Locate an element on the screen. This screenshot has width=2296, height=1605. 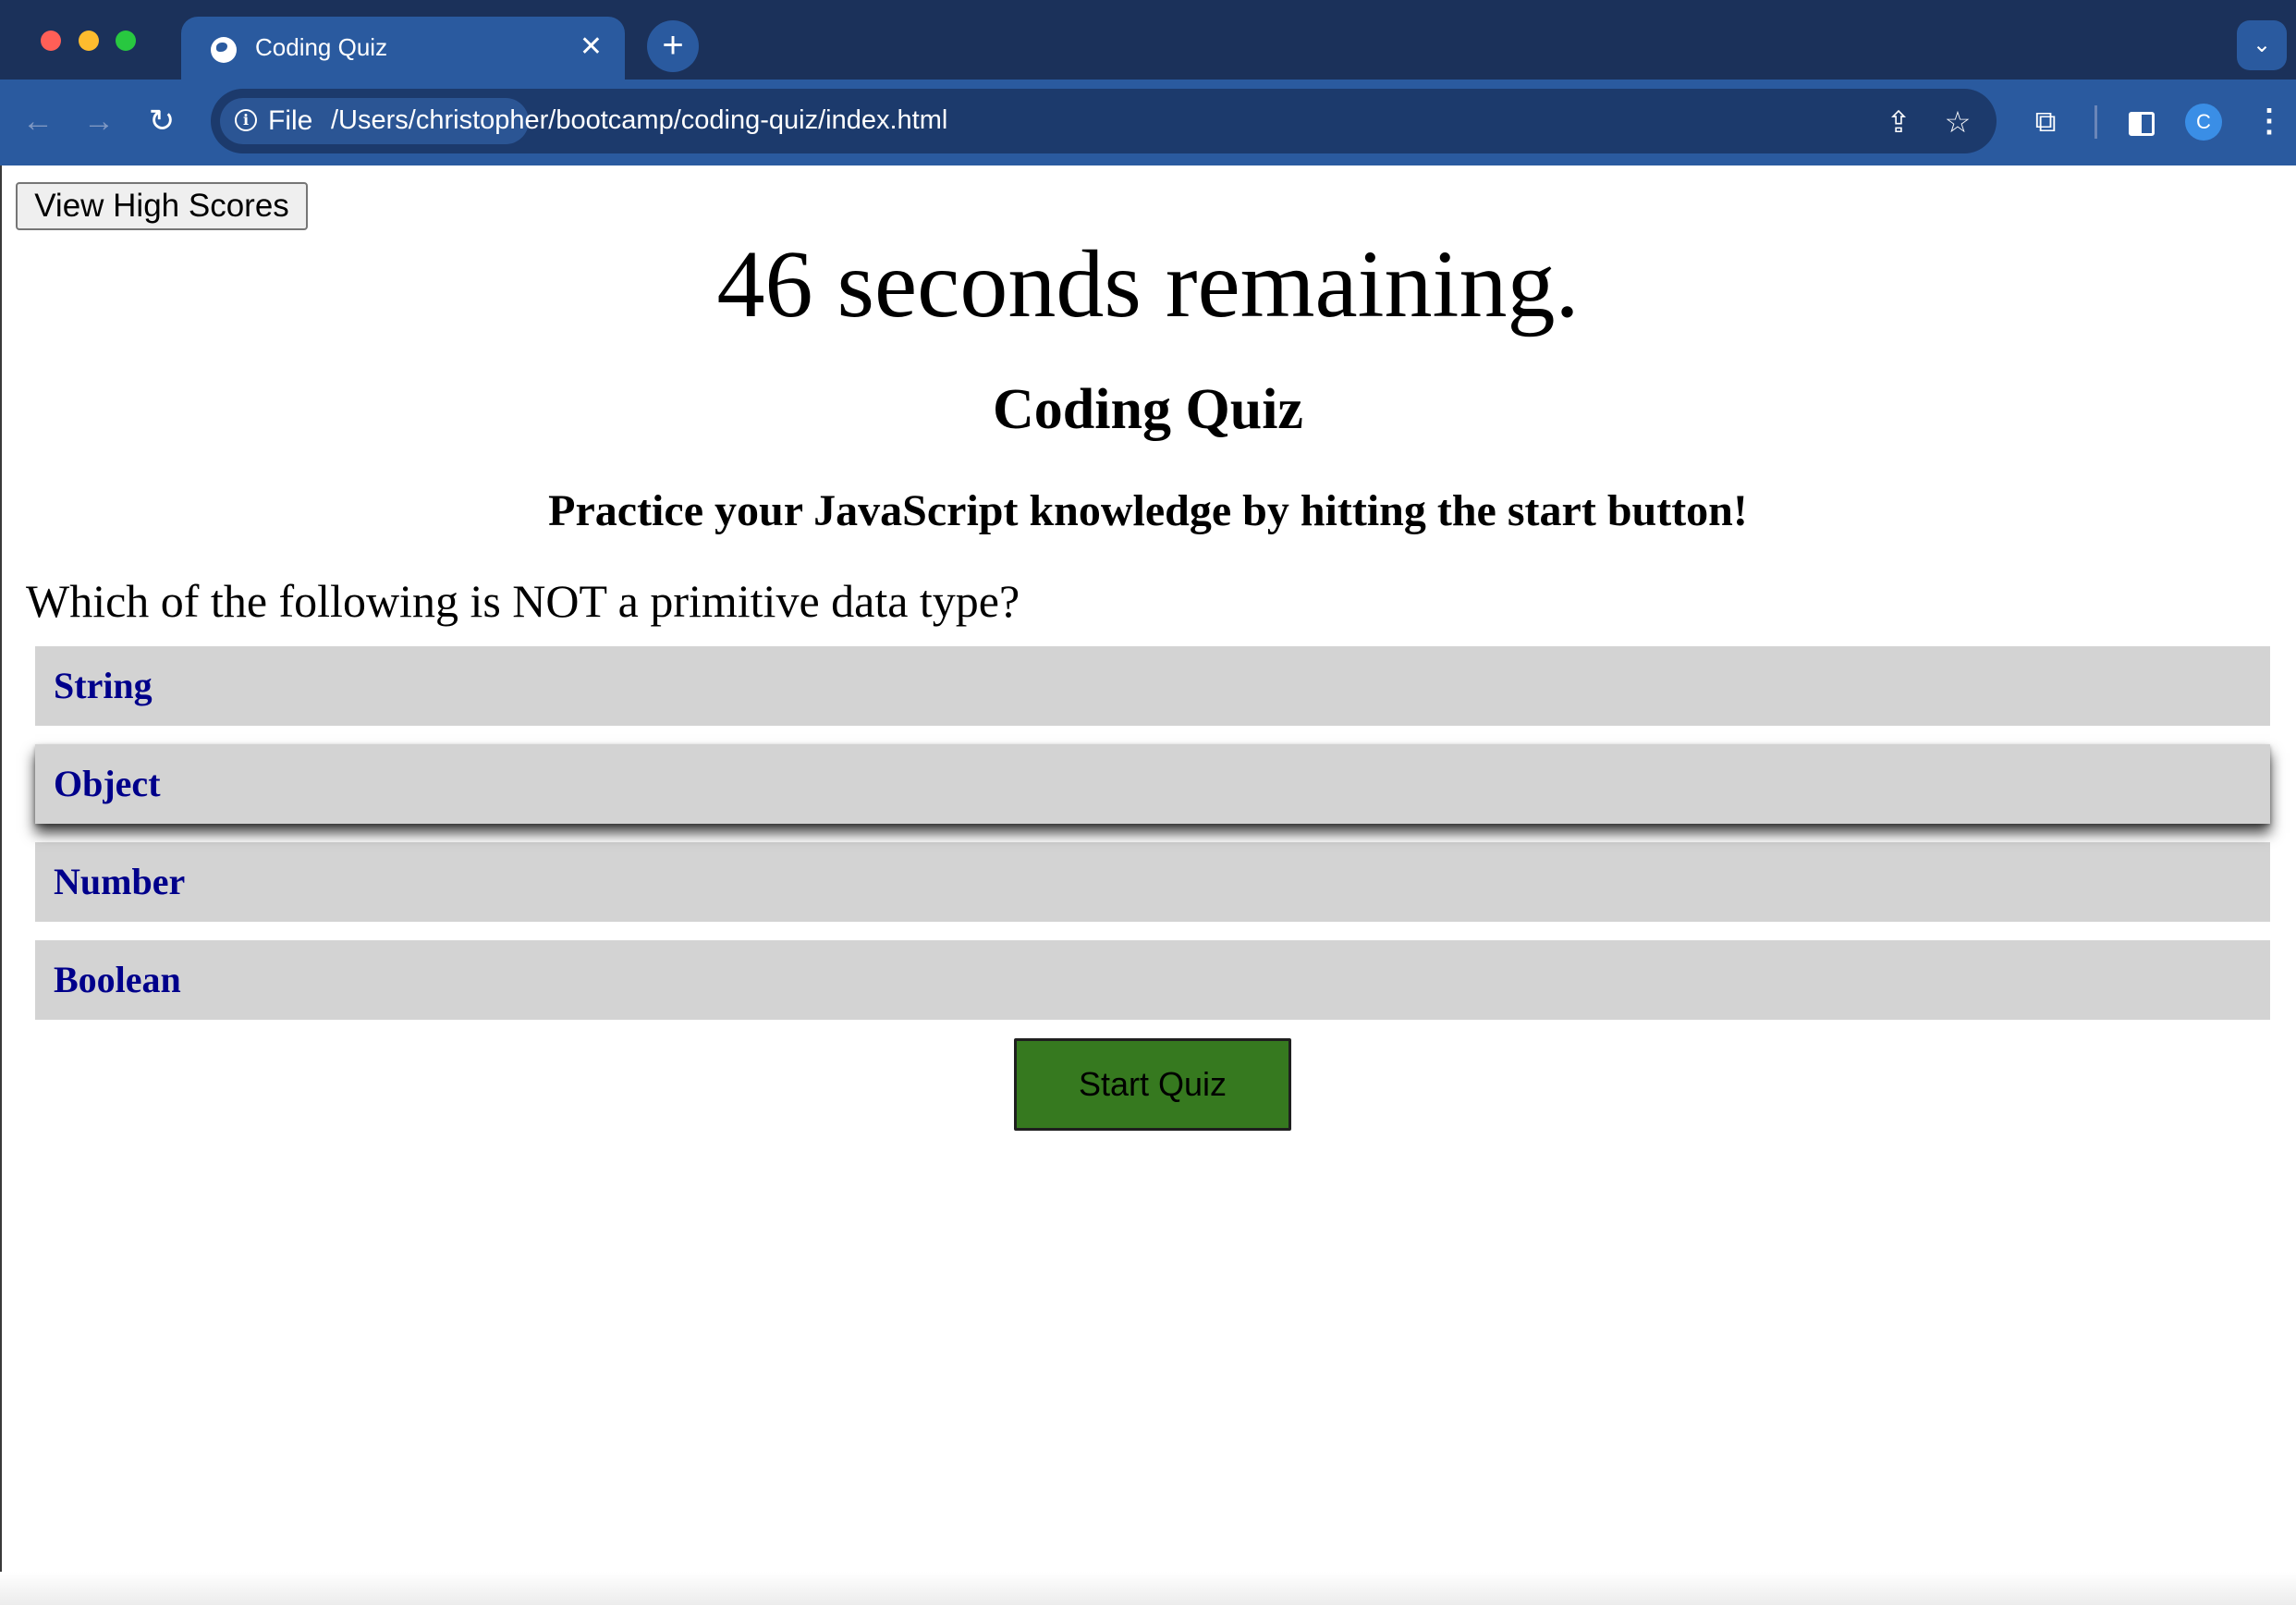
info-icon: i is located at coordinates (246, 120).